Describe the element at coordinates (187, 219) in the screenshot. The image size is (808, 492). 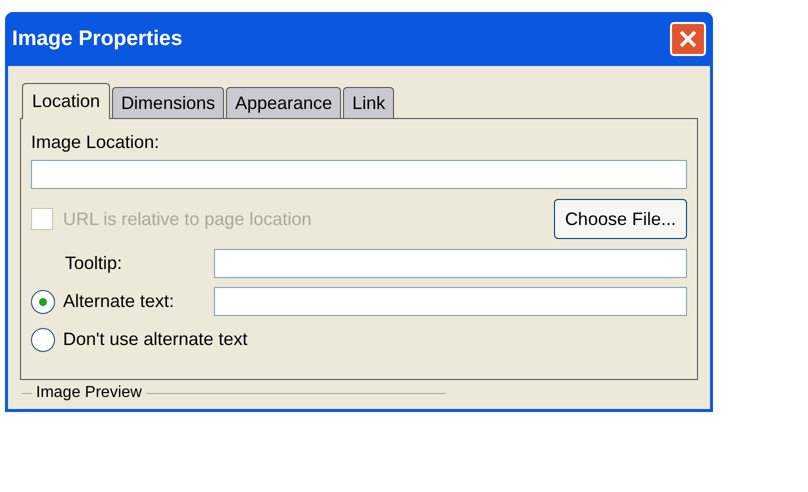
I see `checkbox-label: URL is relative to page location` at that location.